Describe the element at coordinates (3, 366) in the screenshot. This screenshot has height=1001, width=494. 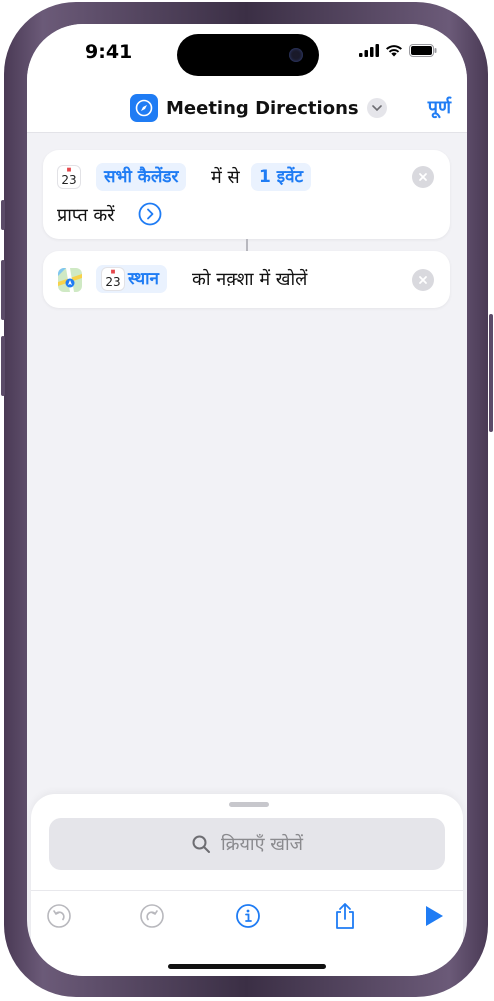
I see `volume-down-button` at that location.